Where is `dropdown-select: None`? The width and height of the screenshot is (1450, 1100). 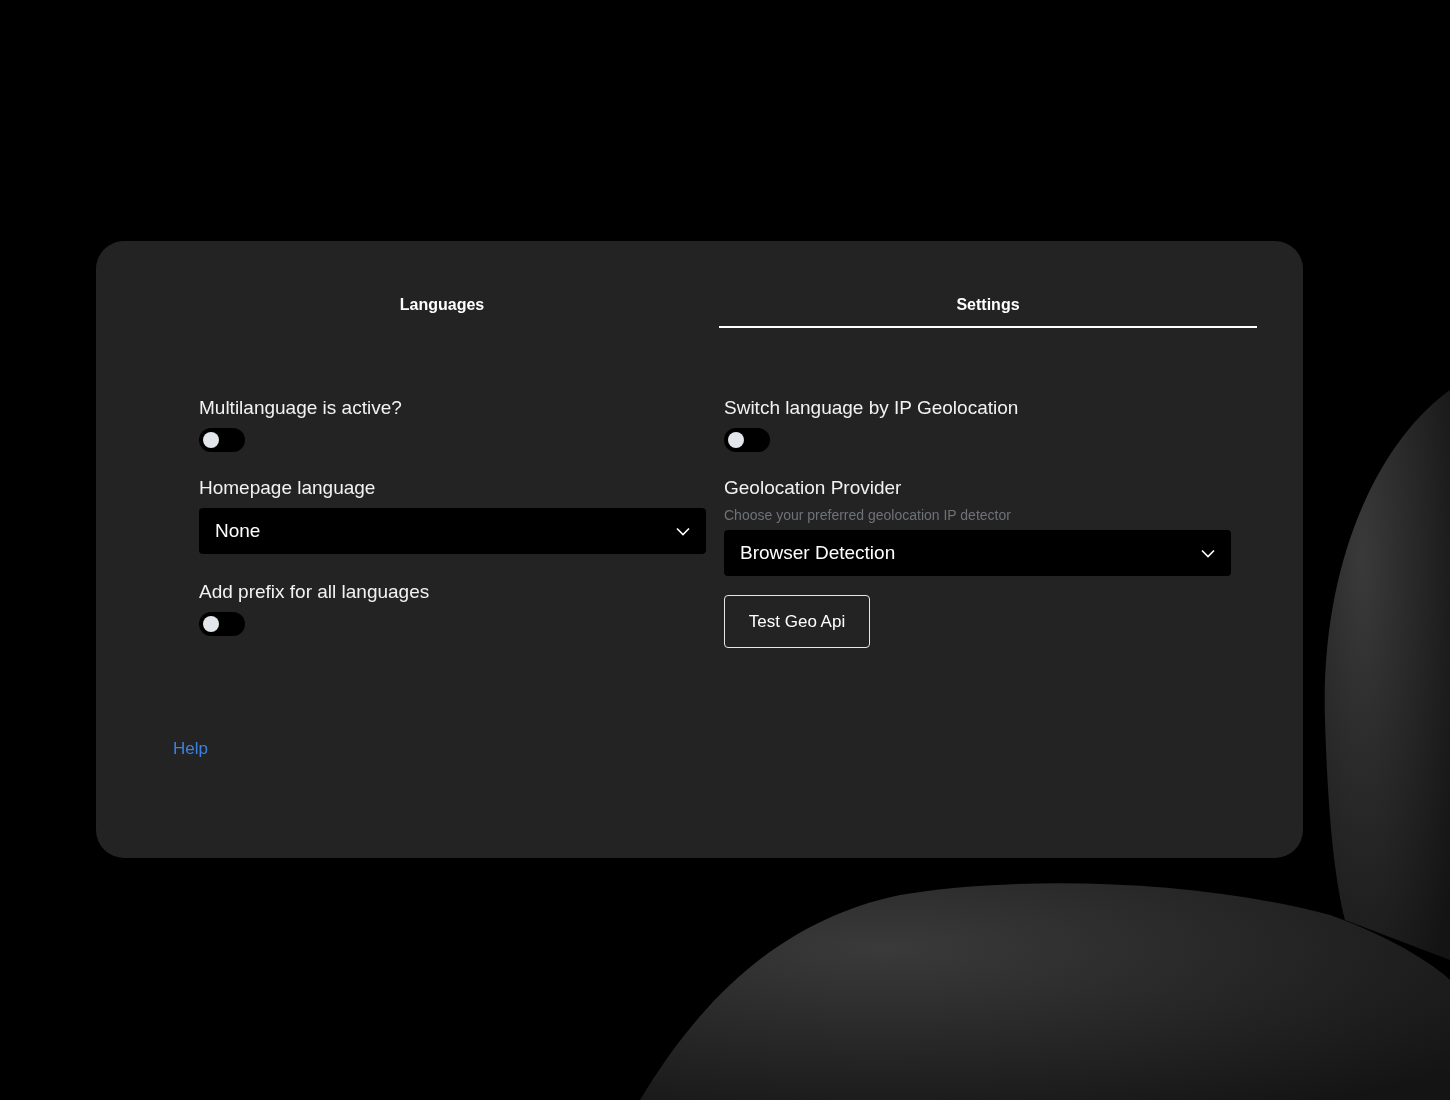 dropdown-select: None is located at coordinates (452, 531).